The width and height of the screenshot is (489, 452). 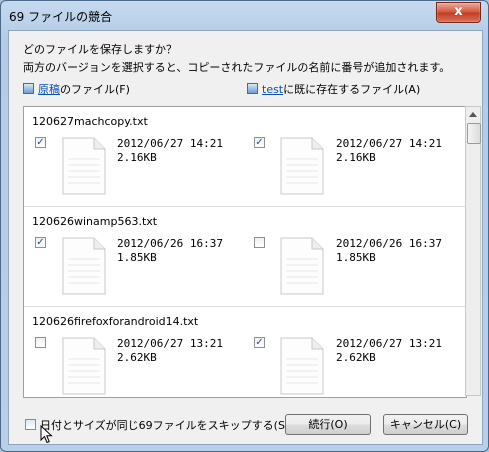 I want to click on right-column-label: に既に存在するファイル(A), so click(x=352, y=89).